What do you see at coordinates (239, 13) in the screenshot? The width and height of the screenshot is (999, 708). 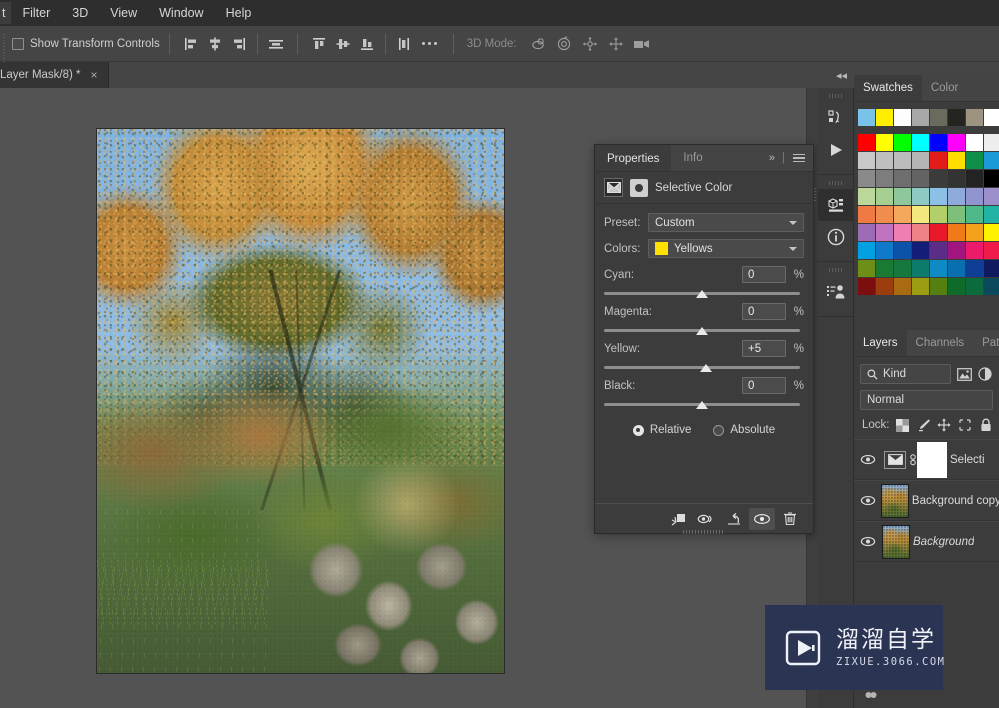 I see `menu-item-help: Help` at bounding box center [239, 13].